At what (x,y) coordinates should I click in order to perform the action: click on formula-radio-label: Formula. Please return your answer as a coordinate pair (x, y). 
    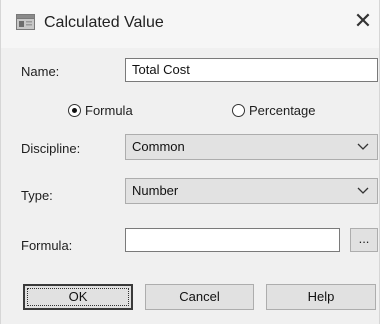
    Looking at the image, I should click on (109, 110).